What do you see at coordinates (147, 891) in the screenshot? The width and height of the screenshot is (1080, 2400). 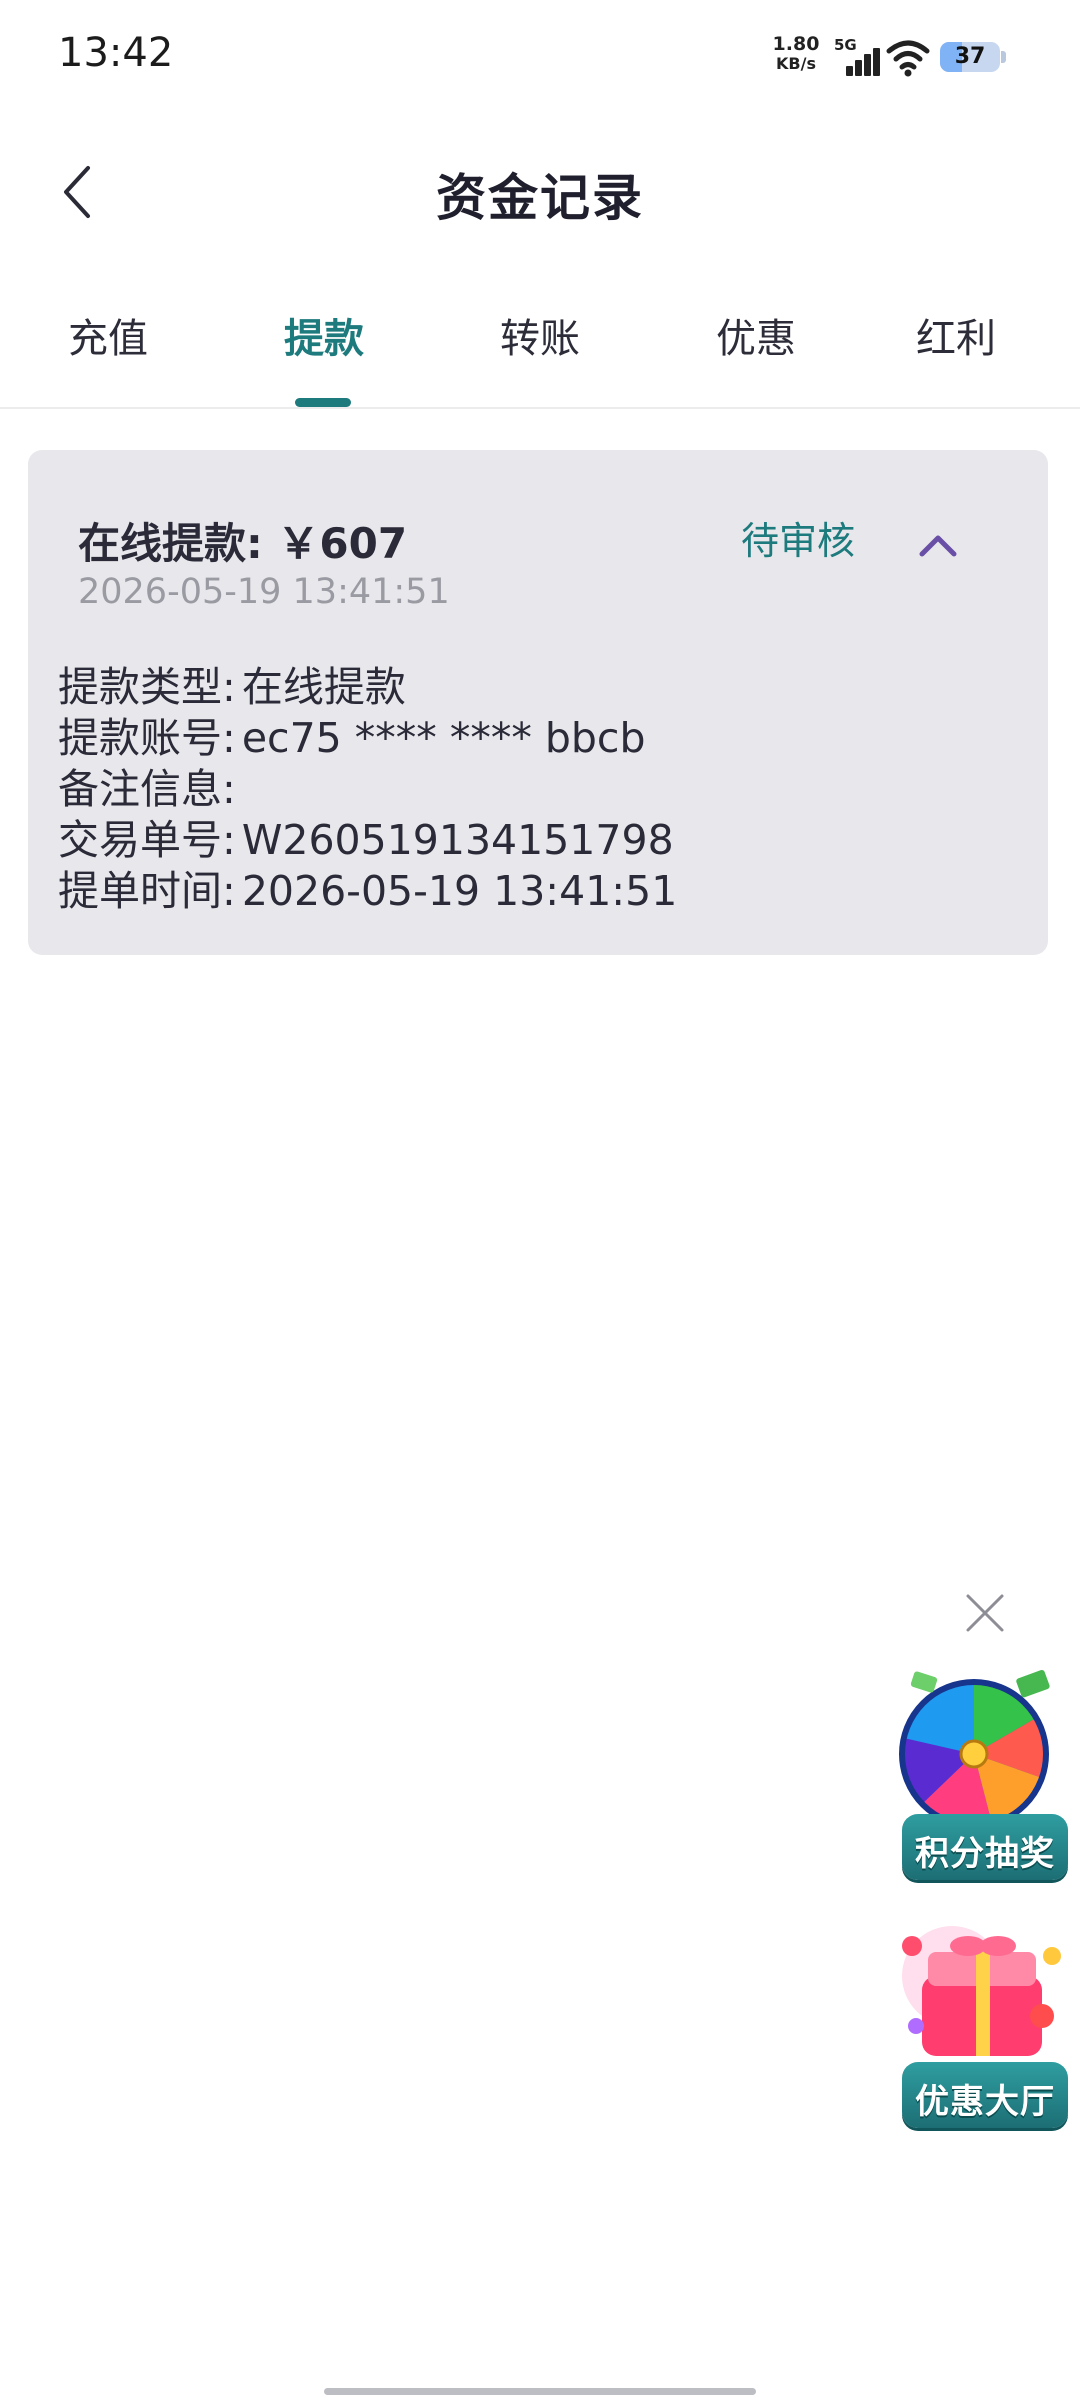 I see `detail-label: 提单时间:` at bounding box center [147, 891].